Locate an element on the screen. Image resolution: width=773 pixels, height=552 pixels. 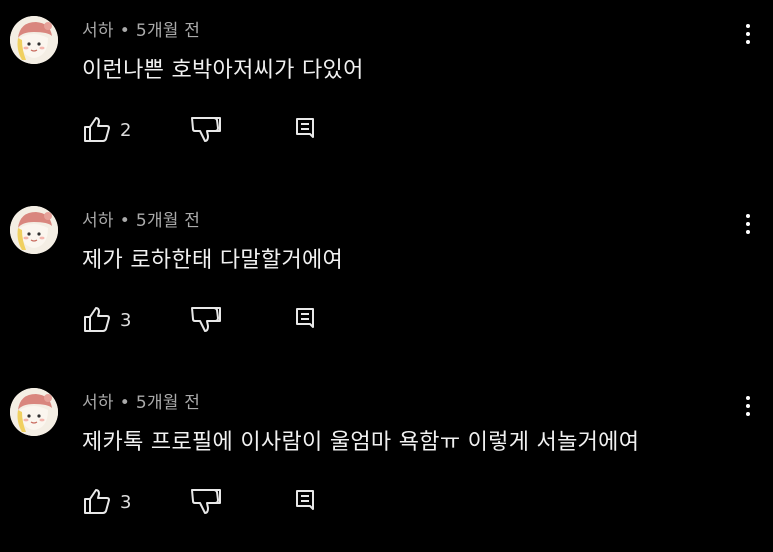
like-count: 2 is located at coordinates (126, 130).